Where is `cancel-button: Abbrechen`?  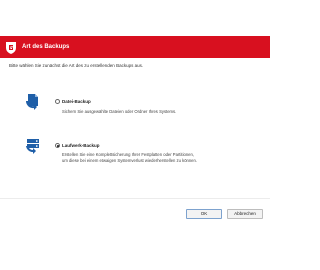 cancel-button: Abbrechen is located at coordinates (245, 214).